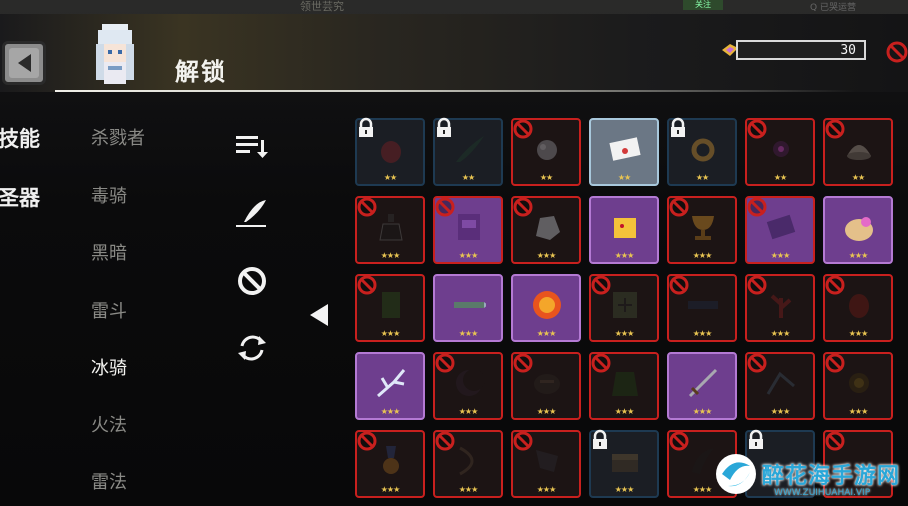 The image size is (908, 506). Describe the element at coordinates (252, 214) in the screenshot. I see `feather-icon` at that location.